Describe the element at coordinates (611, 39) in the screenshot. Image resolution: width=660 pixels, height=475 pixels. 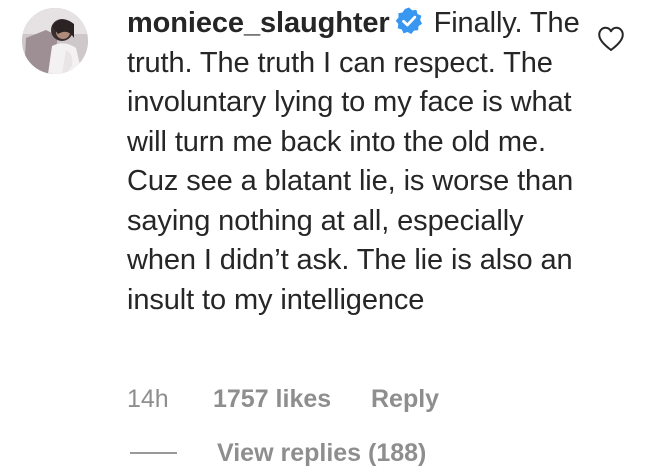
I see `heart-outline-icon` at that location.